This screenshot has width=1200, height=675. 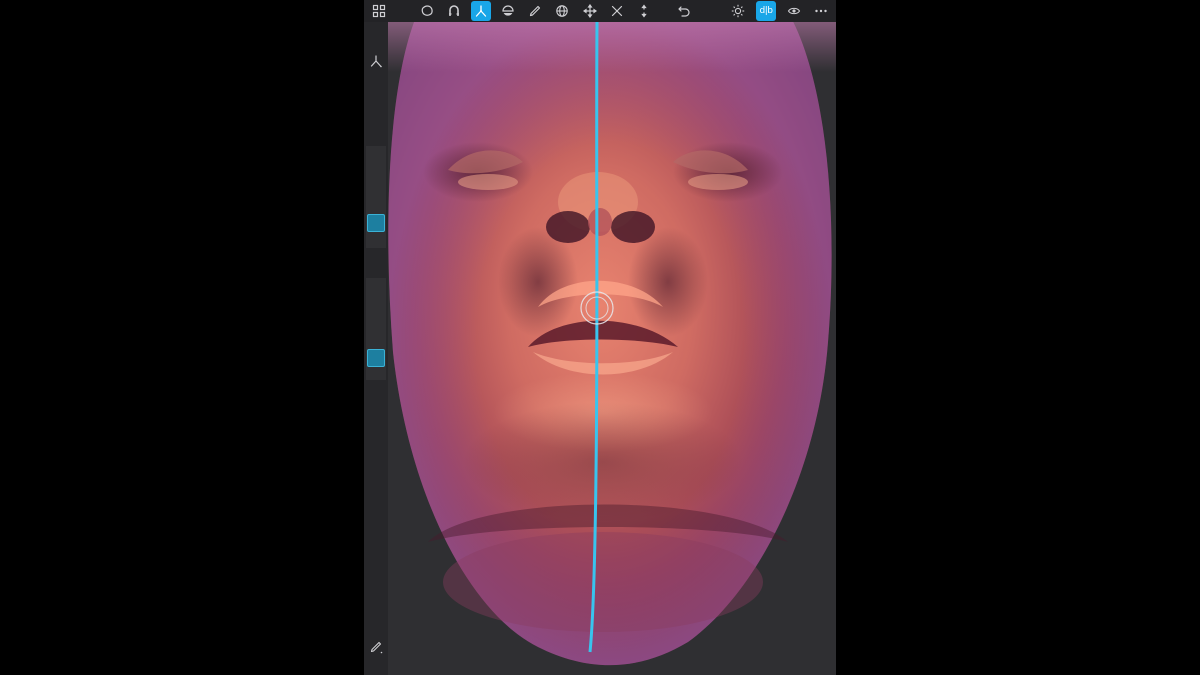 I want to click on sculpt-tool-icon, so click(x=376, y=61).